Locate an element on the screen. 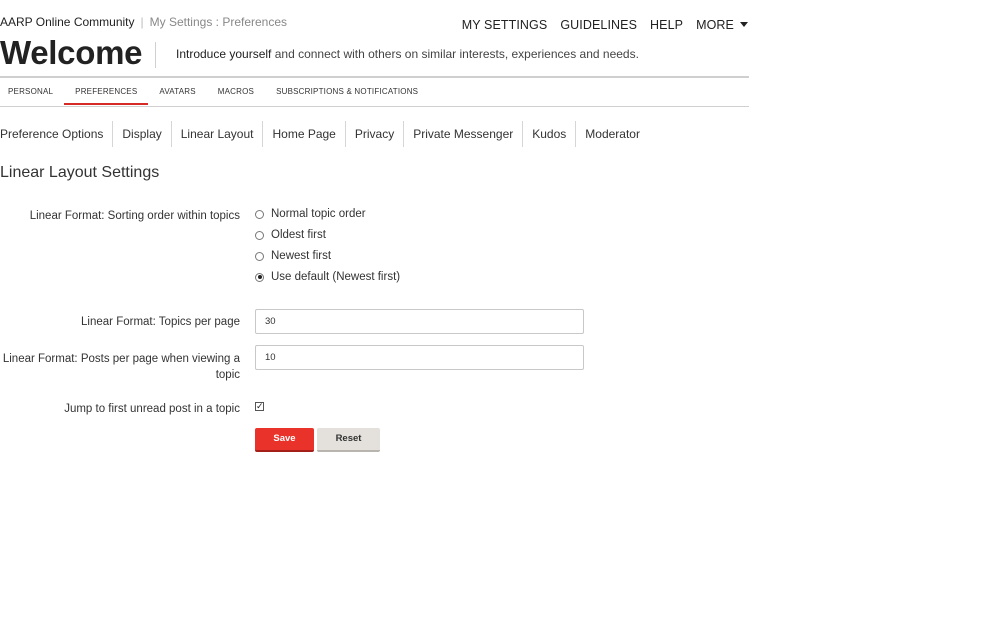 The height and width of the screenshot is (624, 998). subtab-home-page: Home Page is located at coordinates (303, 134).